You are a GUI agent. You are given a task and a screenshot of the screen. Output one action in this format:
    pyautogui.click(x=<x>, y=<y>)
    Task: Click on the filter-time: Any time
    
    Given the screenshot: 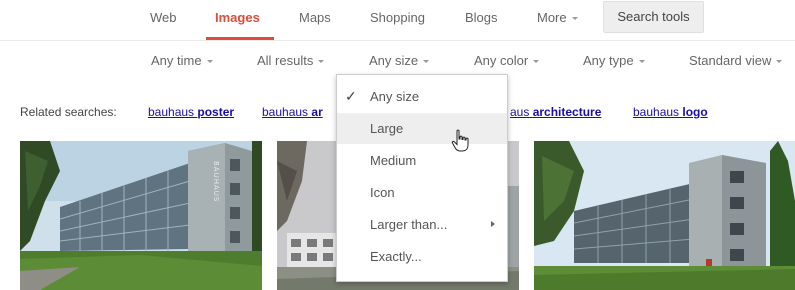 What is the action you would take?
    pyautogui.click(x=182, y=60)
    